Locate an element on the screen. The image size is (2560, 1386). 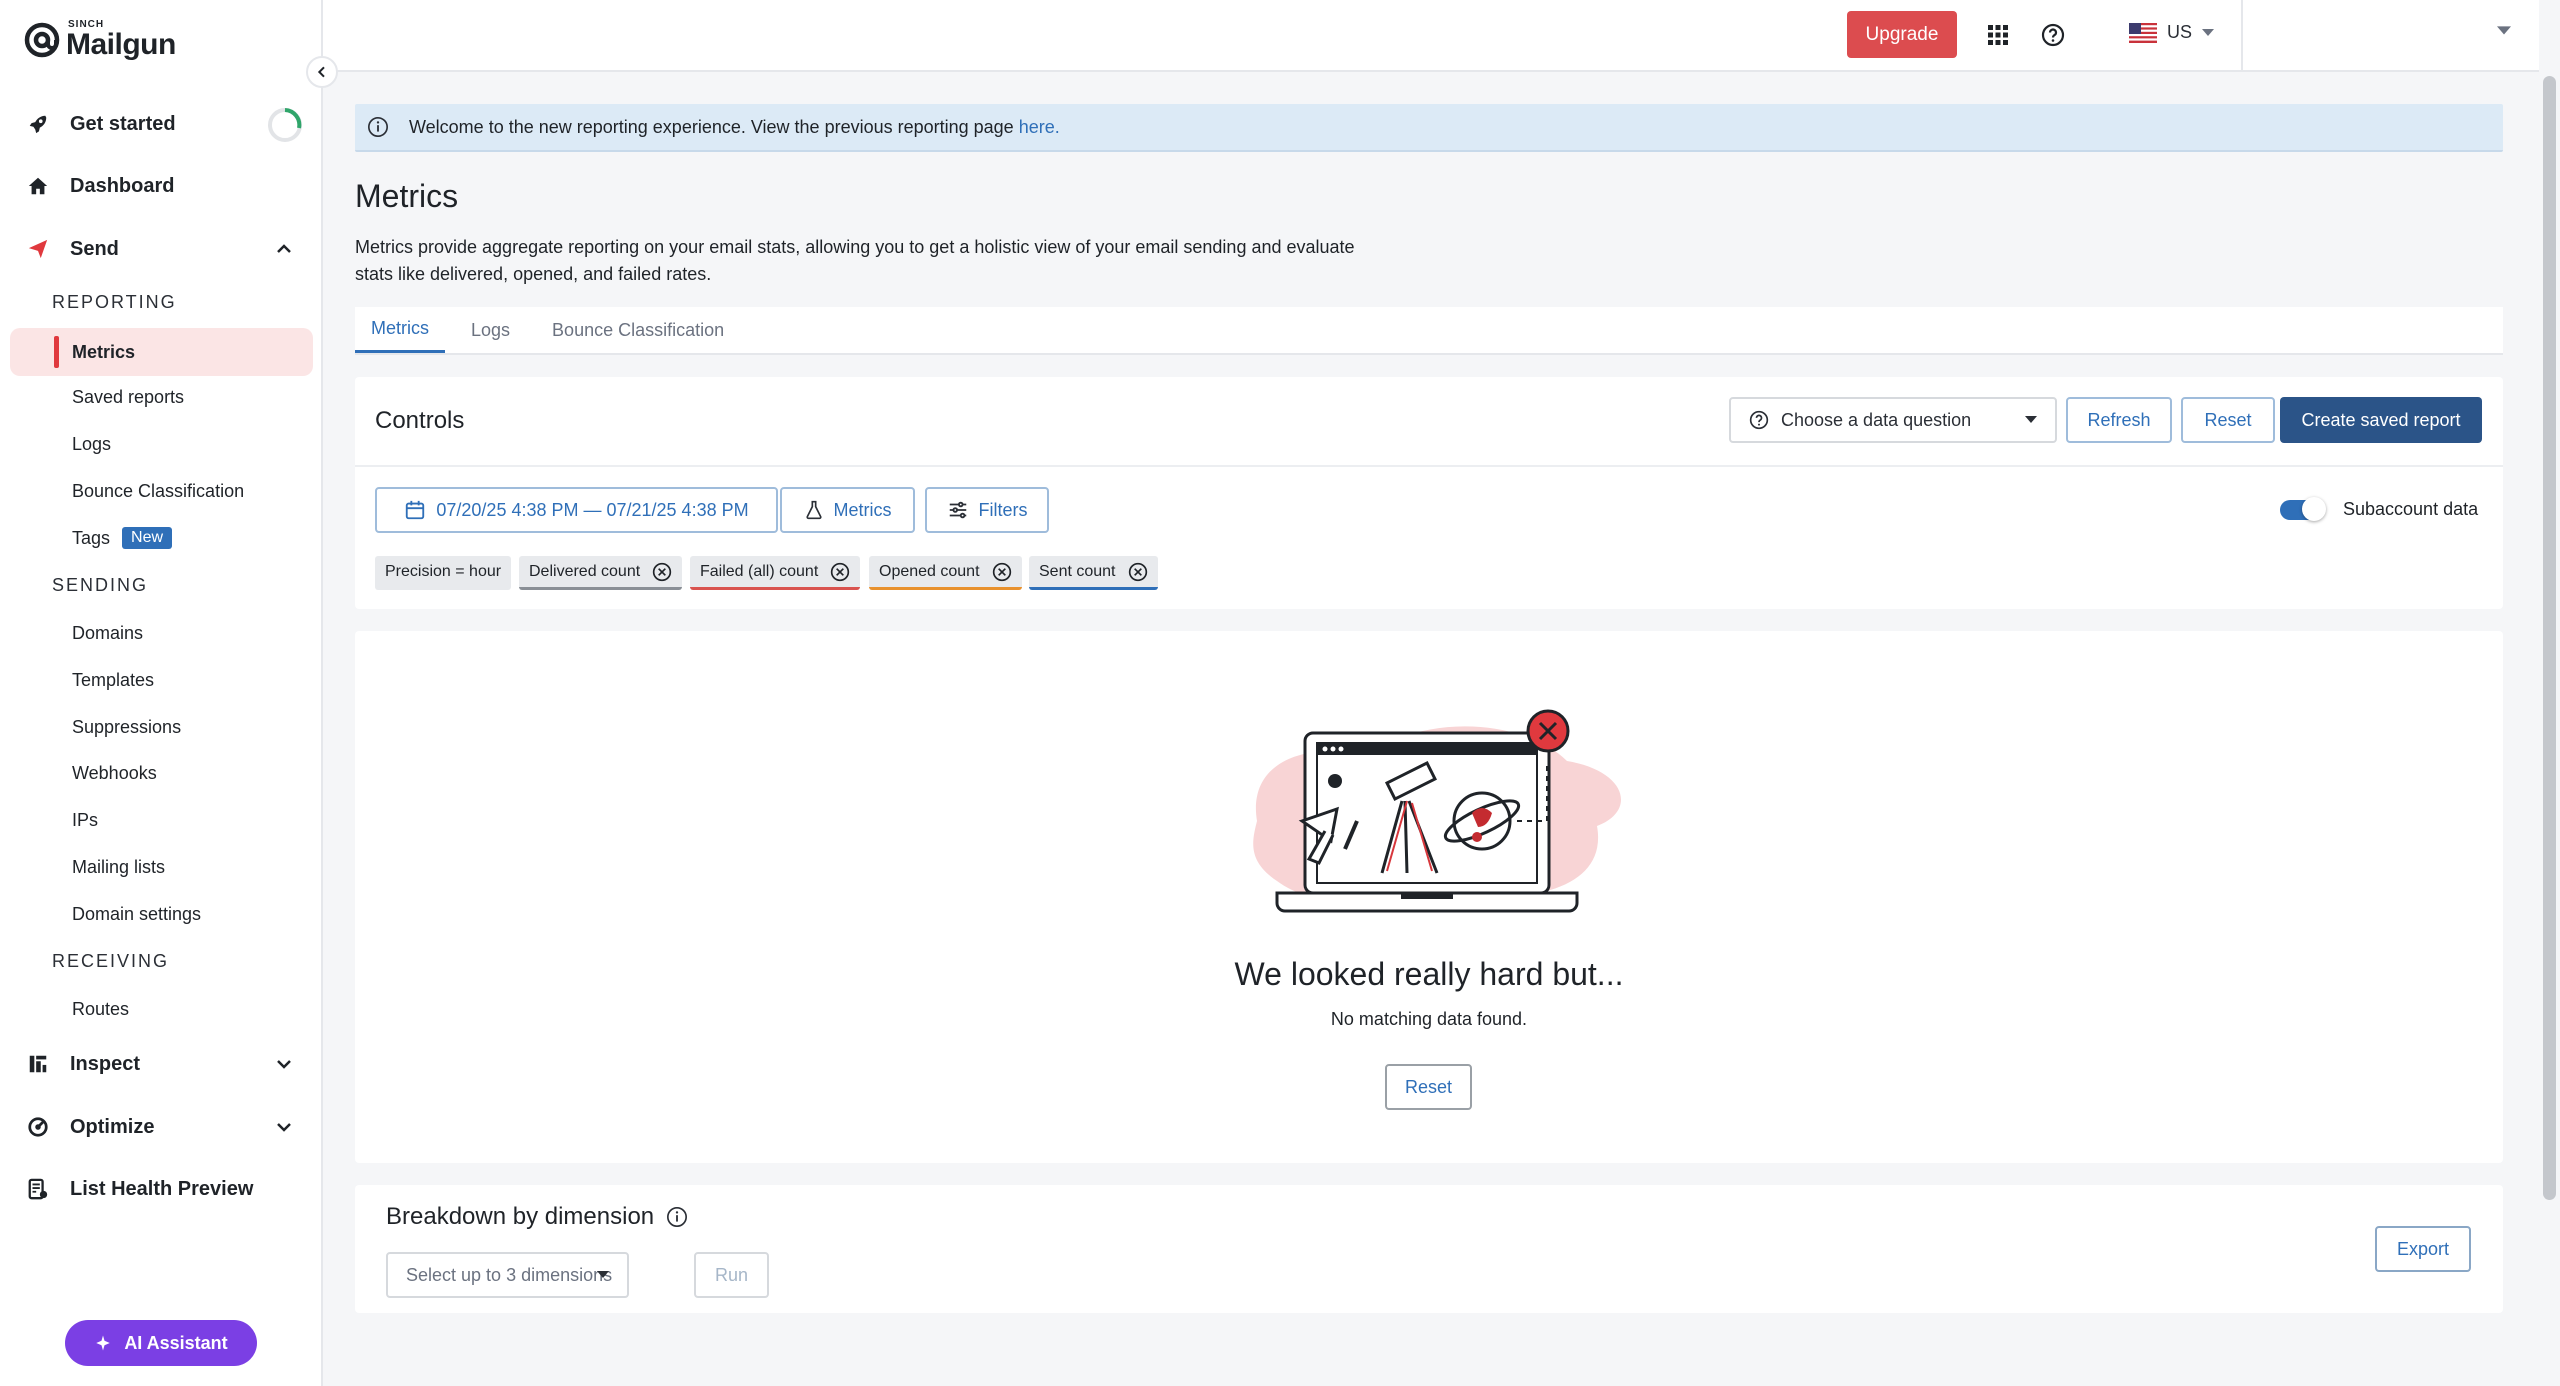
ai-assistant-button: AI Assistant is located at coordinates (161, 1343).